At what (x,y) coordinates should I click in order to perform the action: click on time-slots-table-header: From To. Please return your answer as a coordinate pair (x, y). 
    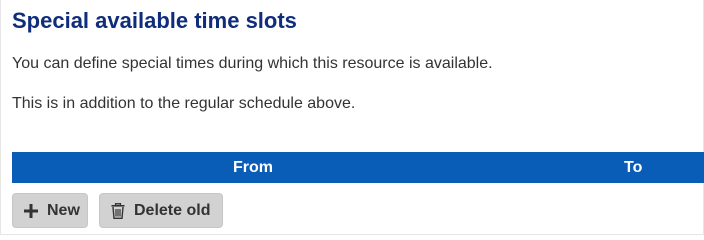
    Looking at the image, I should click on (358, 167).